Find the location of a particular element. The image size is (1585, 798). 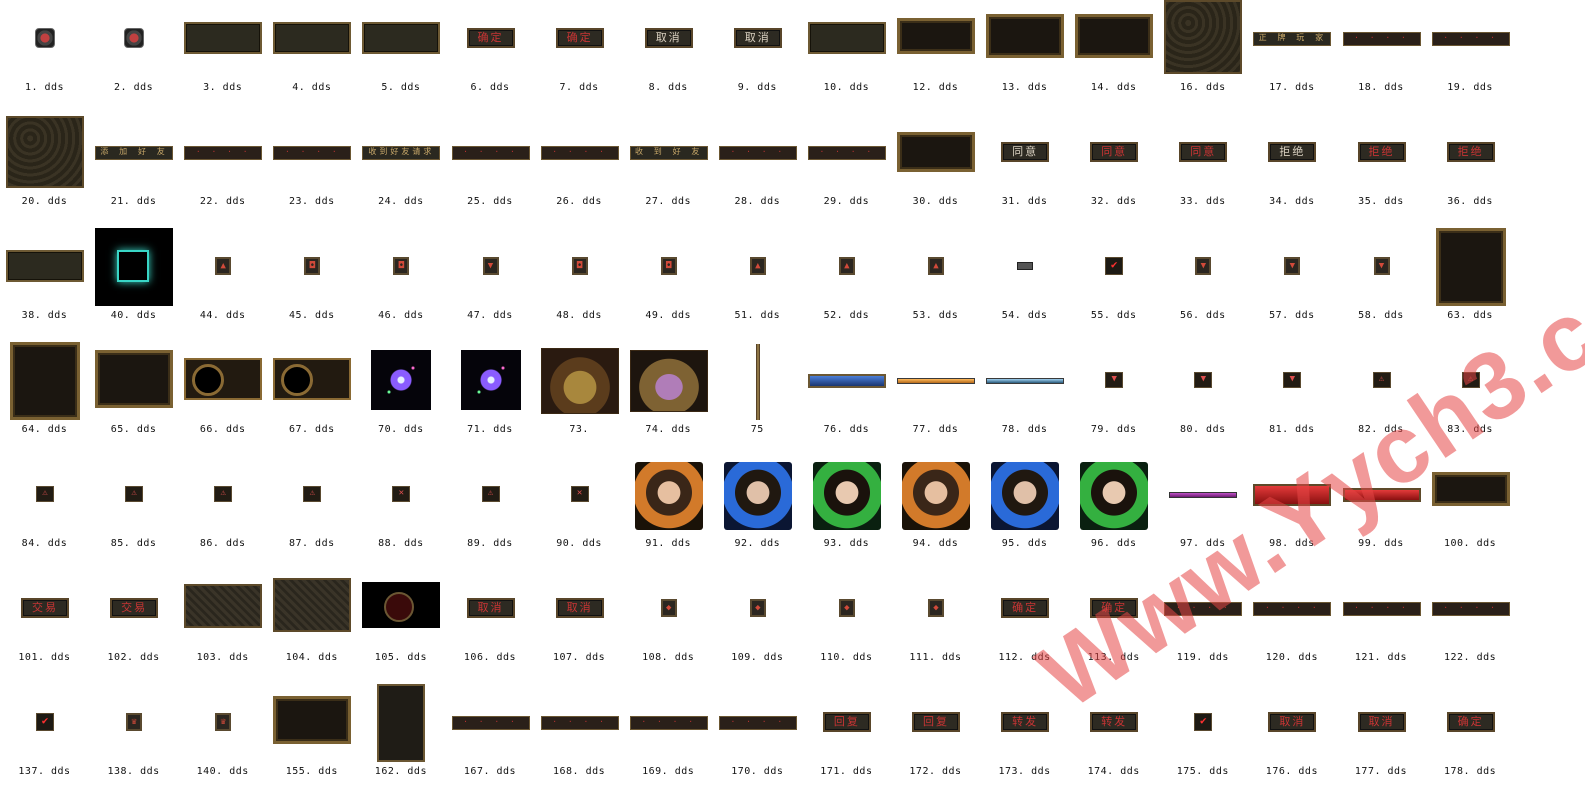

asset-tile: 拒绝 35. dds is located at coordinates (1381, 171).